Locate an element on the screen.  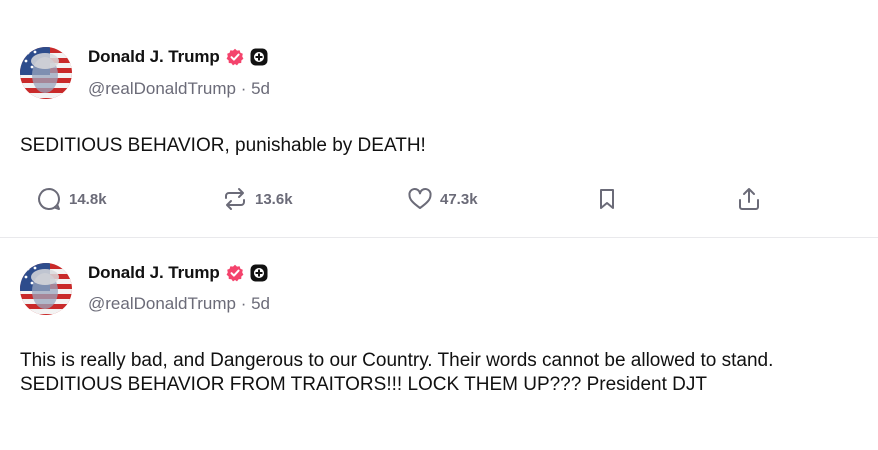
repost-button: 13.6k is located at coordinates (257, 199).